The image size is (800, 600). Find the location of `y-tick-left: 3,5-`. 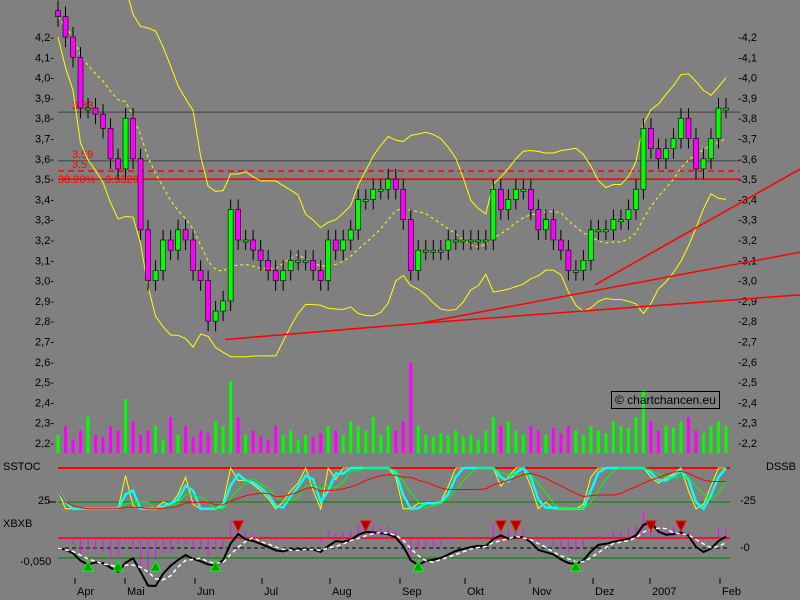

y-tick-left: 3,5- is located at coordinates (44, 180).